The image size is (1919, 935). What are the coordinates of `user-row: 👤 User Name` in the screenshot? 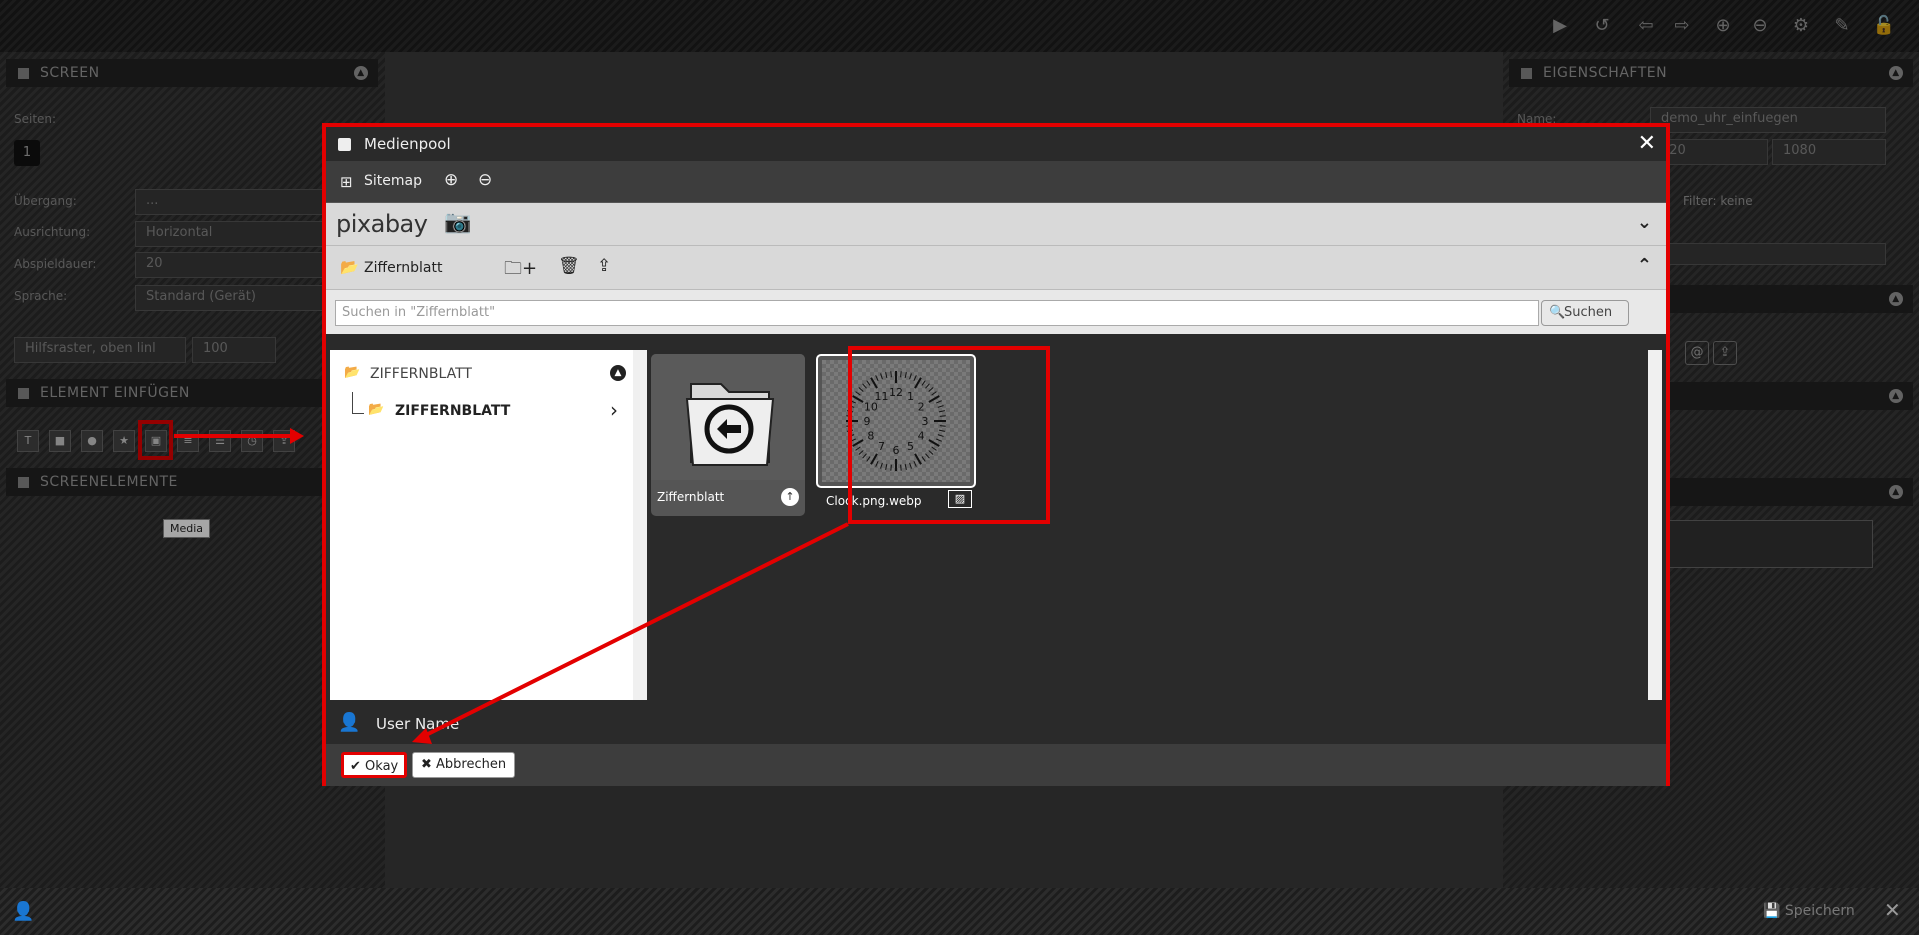 It's located at (996, 723).